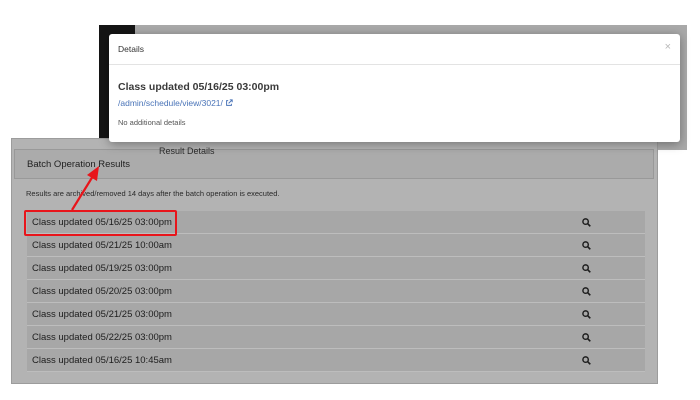 The width and height of the screenshot is (700, 400). I want to click on result-label: Class updated 05/20/25 03:00pm, so click(102, 291).